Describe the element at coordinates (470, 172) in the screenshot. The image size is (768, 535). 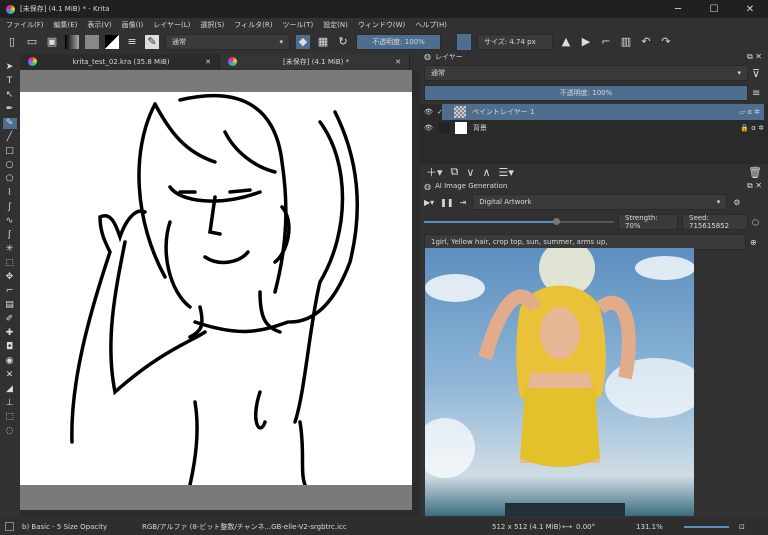
I see `move-down-icon: ∨` at that location.